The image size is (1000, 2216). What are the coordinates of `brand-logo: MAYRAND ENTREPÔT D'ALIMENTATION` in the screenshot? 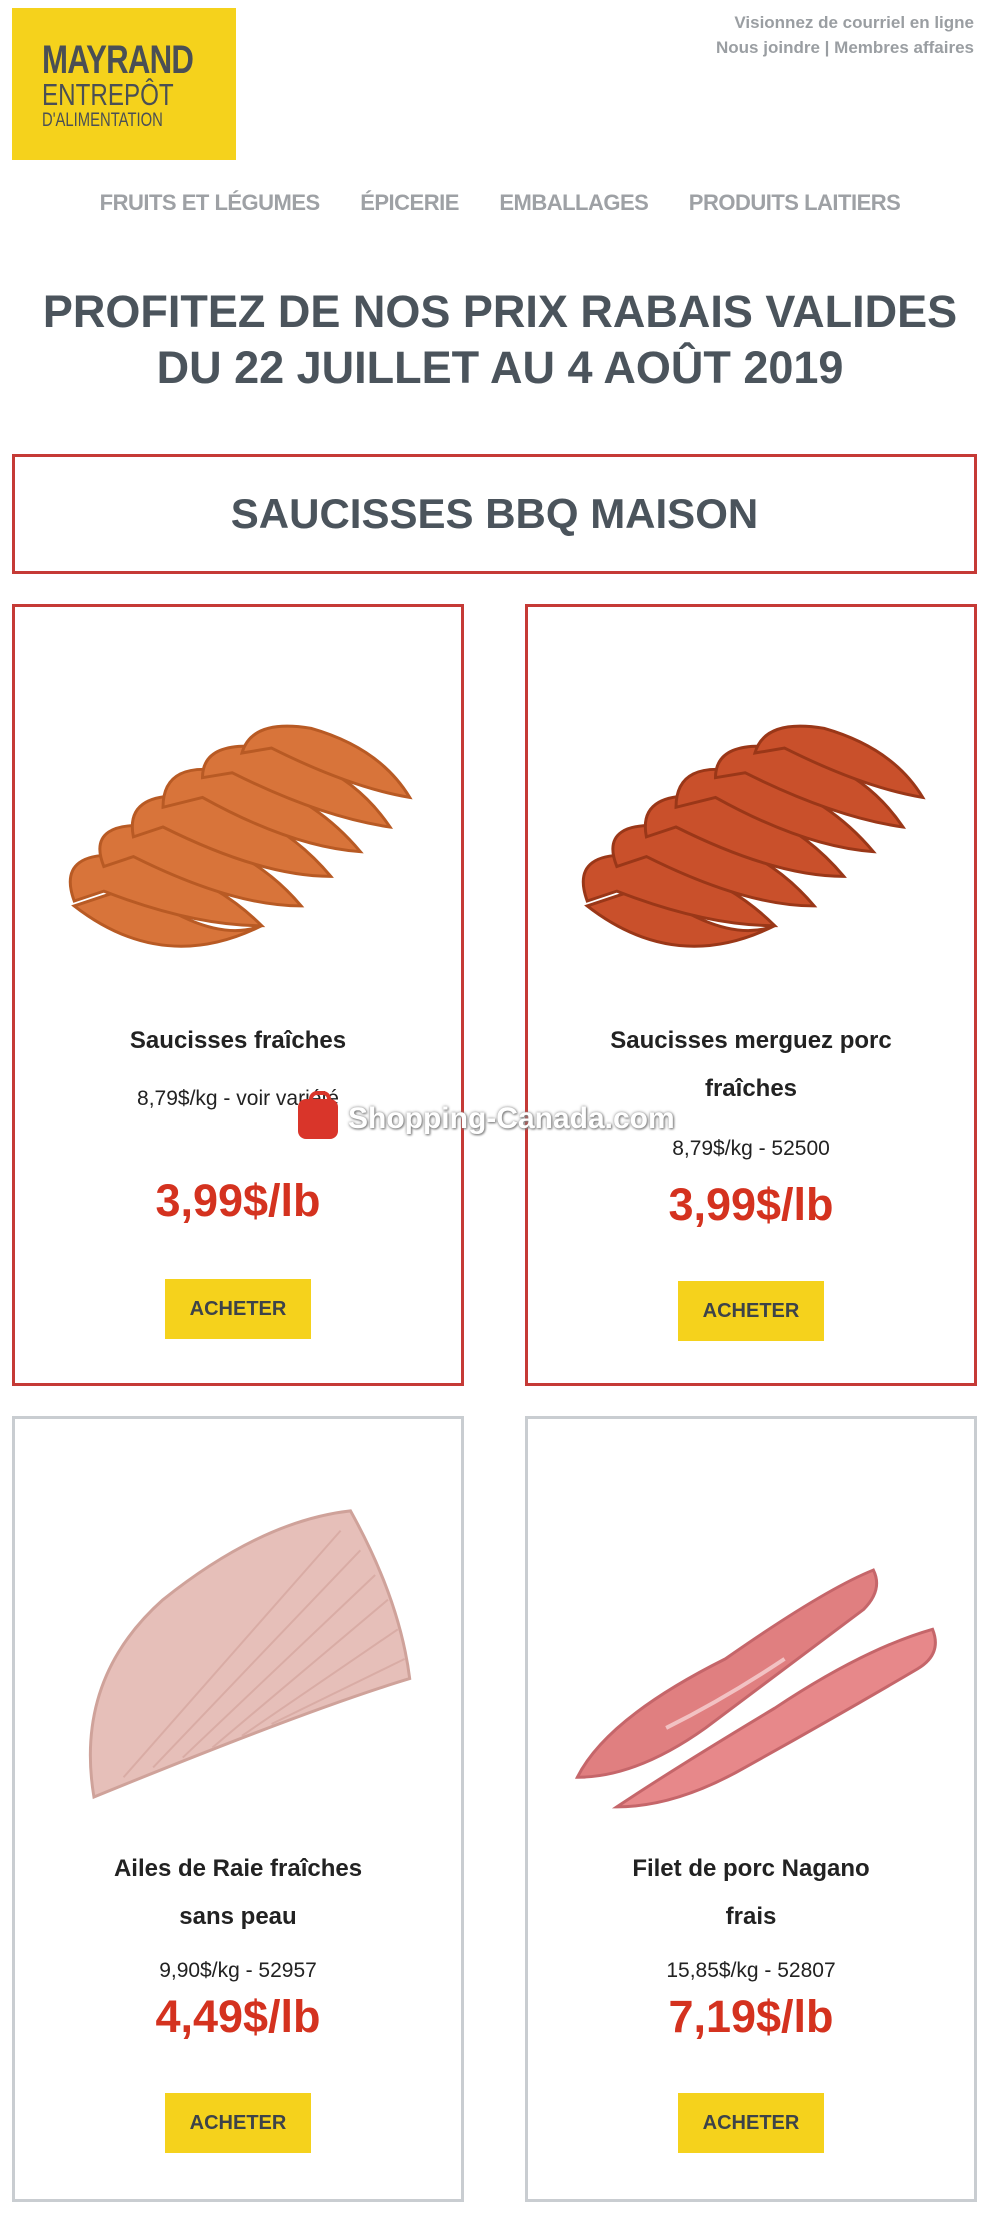 It's located at (124, 84).